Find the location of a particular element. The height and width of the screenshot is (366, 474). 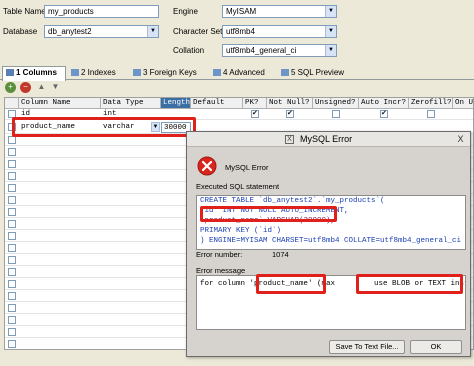

ok-button: OK is located at coordinates (436, 347).